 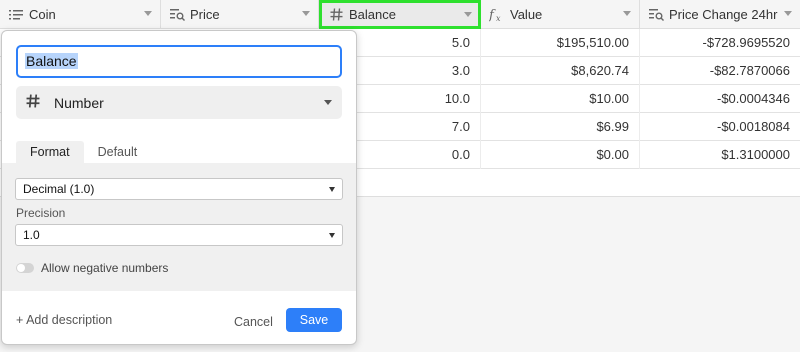 I want to click on value-cell: $10.00, so click(x=560, y=99).